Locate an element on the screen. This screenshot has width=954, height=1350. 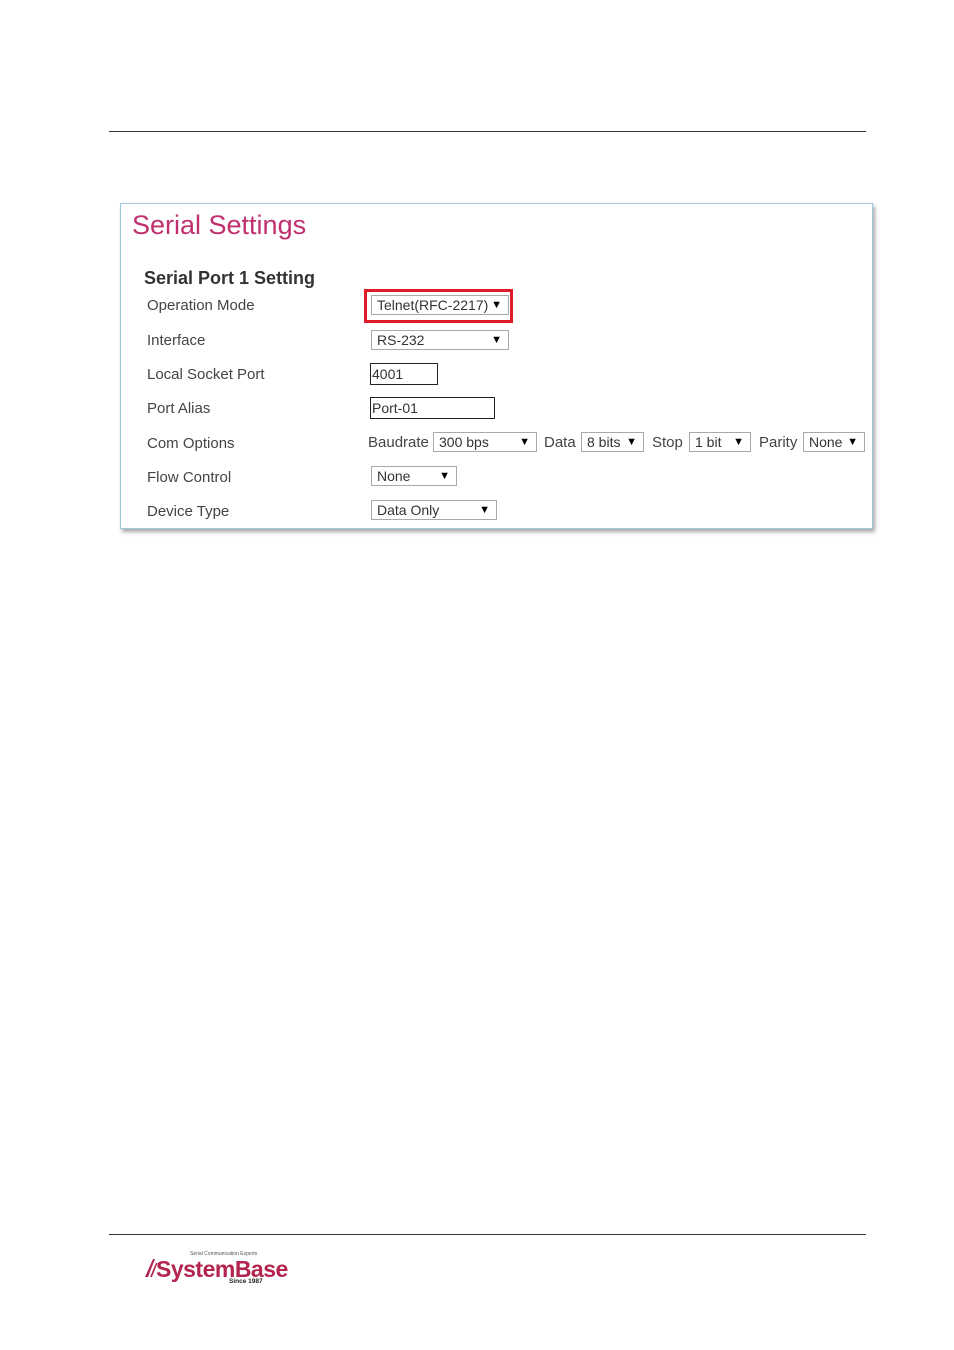
operation-mode-select: Telnet(RFC-2217) ▼ is located at coordinates (440, 305).